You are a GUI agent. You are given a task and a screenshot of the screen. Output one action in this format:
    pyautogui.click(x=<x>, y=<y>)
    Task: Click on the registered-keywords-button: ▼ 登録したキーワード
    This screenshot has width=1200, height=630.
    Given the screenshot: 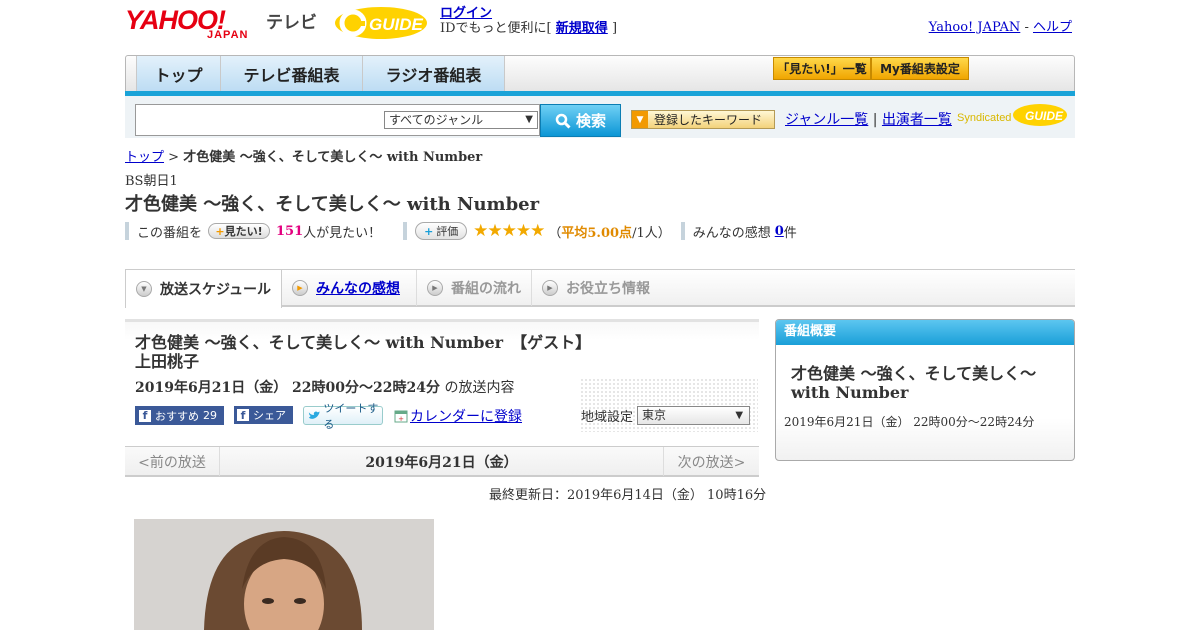 What is the action you would take?
    pyautogui.click(x=703, y=119)
    